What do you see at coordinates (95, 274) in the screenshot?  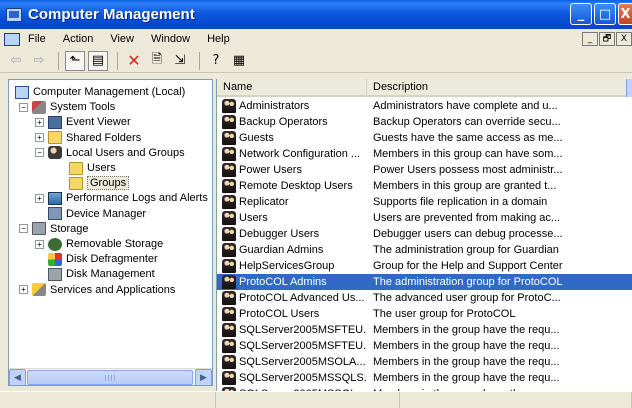 I see `tree-item: Disk Management` at bounding box center [95, 274].